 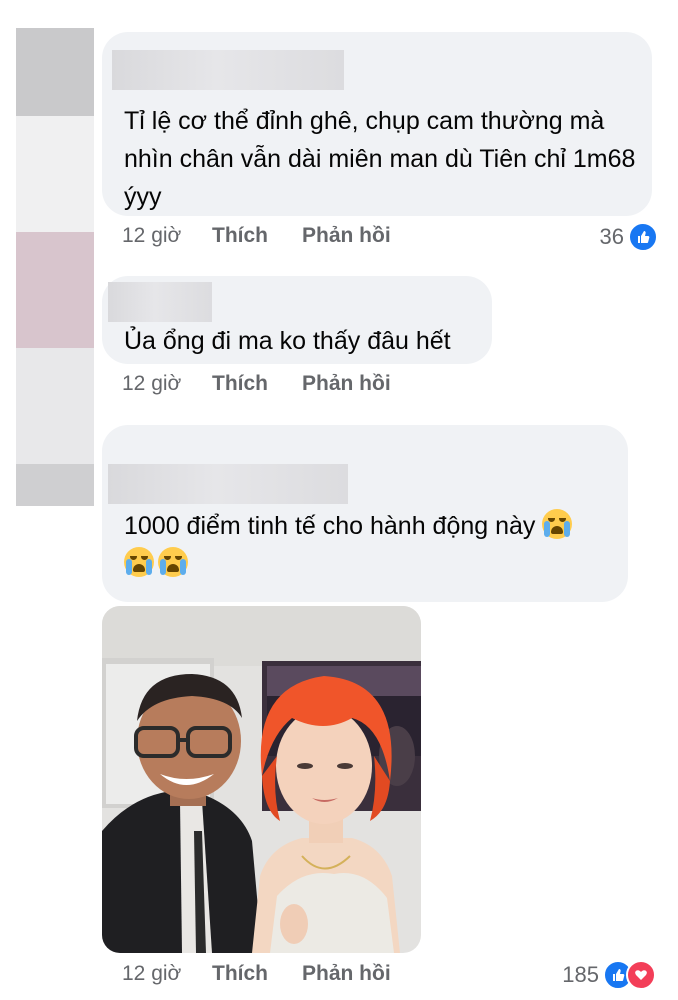 I want to click on reaction-count: 185, so click(x=580, y=974).